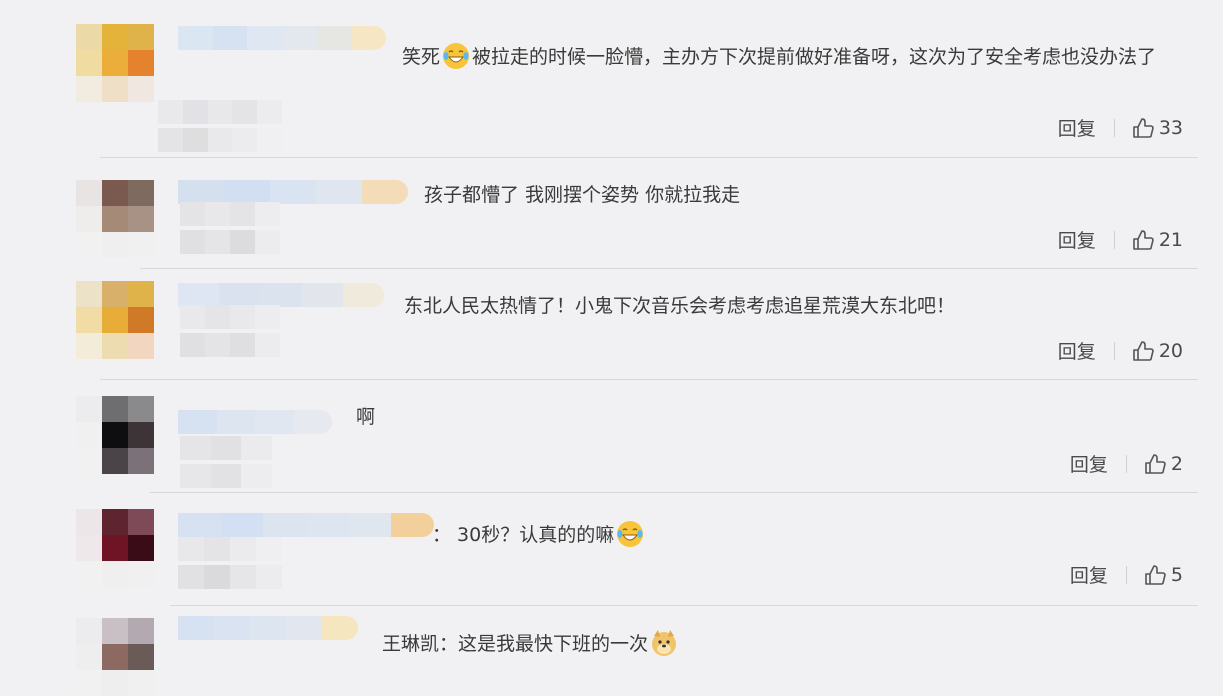  What do you see at coordinates (1157, 240) in the screenshot?
I see `like-button: 21` at bounding box center [1157, 240].